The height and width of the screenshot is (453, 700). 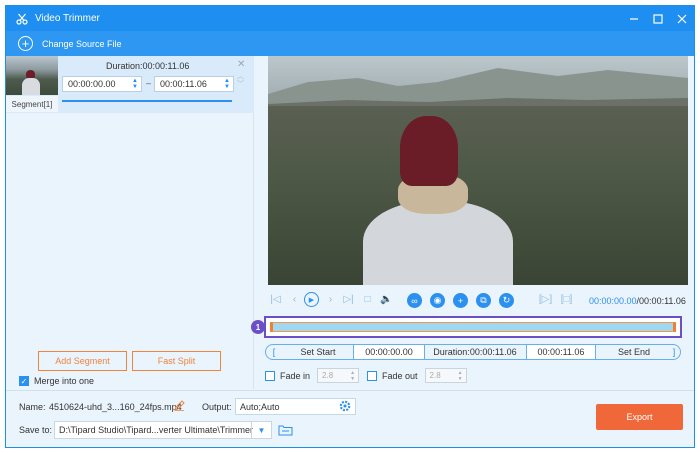 I want to click on delete-segment-icon: ✕, so click(x=241, y=64).